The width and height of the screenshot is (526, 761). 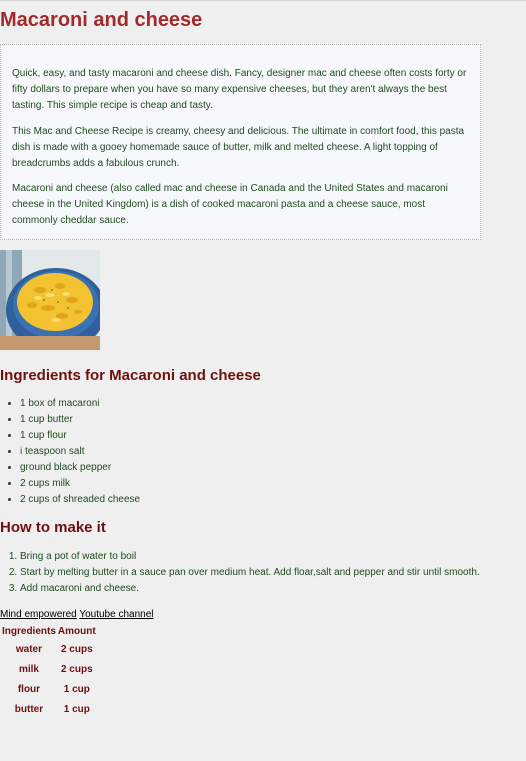 I want to click on table-row: milk 2 cups, so click(x=49, y=669).